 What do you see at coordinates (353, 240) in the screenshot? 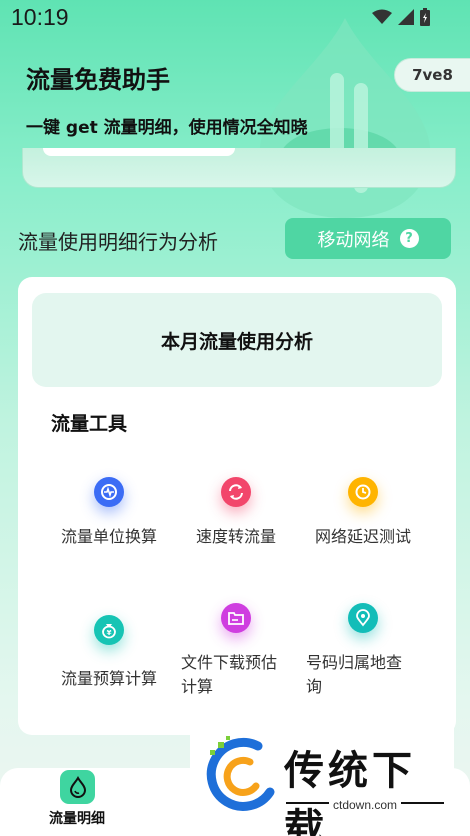
I see `network-type-label: 移动网络` at bounding box center [353, 240].